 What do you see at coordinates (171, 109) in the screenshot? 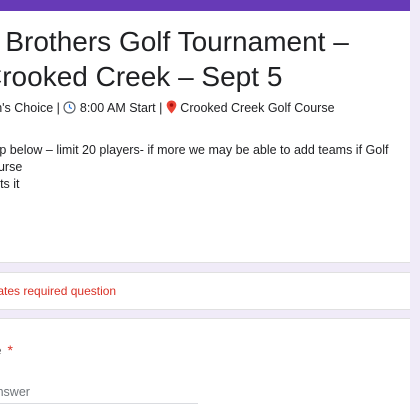
I see `map-pin-icon` at bounding box center [171, 109].